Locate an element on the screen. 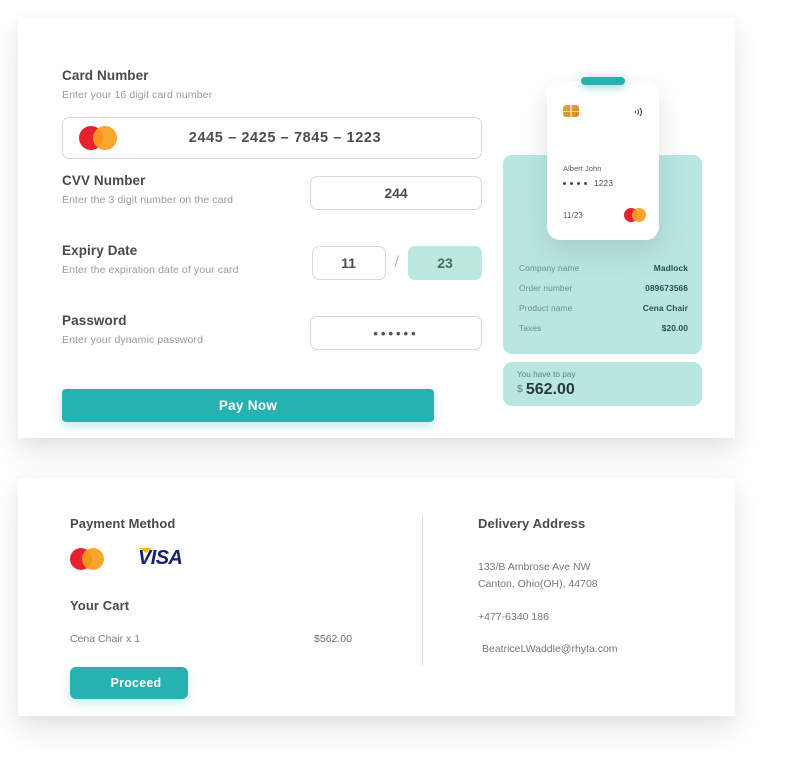 Image resolution: width=788 pixels, height=774 pixels. summary-row: Company name Madlock is located at coordinates (603, 268).